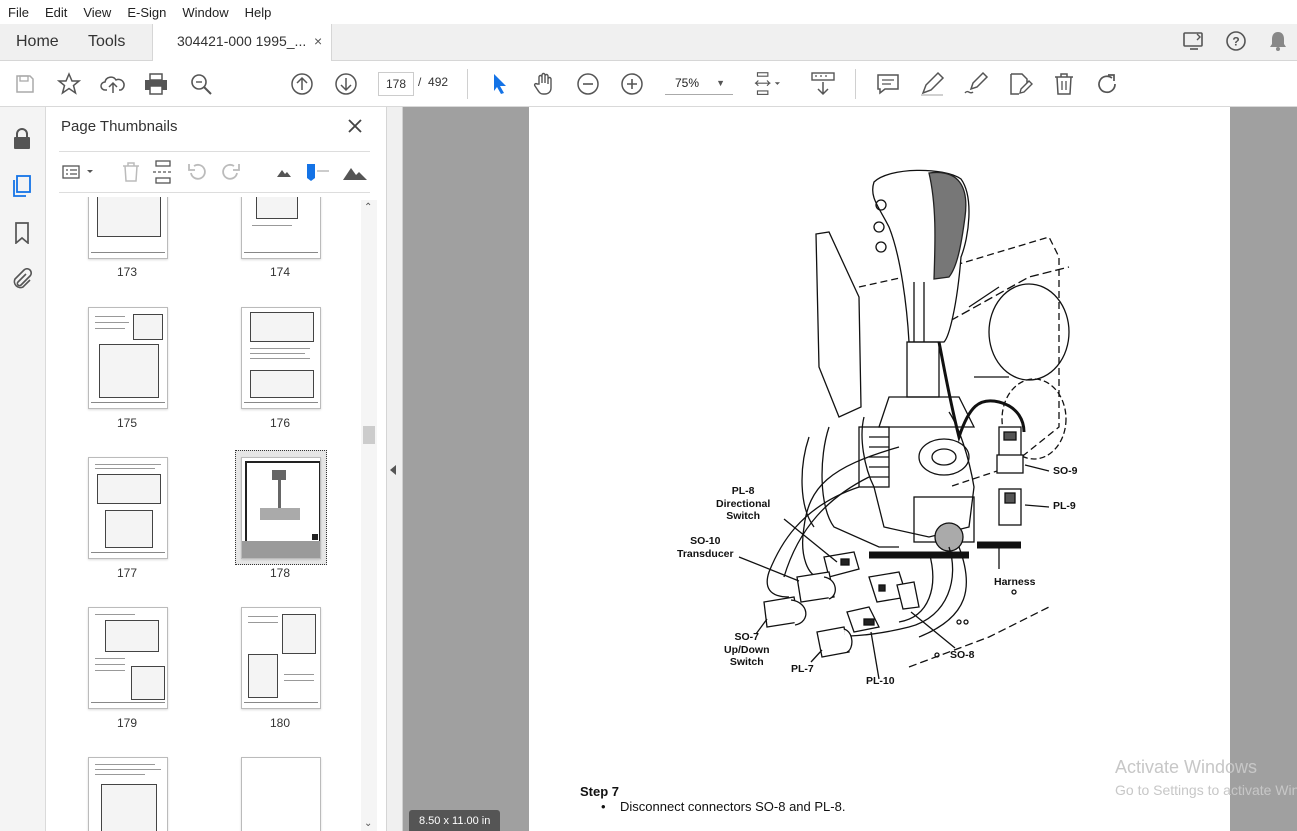 The height and width of the screenshot is (831, 1297). I want to click on thumbnail-size-slider, so click(317, 172).